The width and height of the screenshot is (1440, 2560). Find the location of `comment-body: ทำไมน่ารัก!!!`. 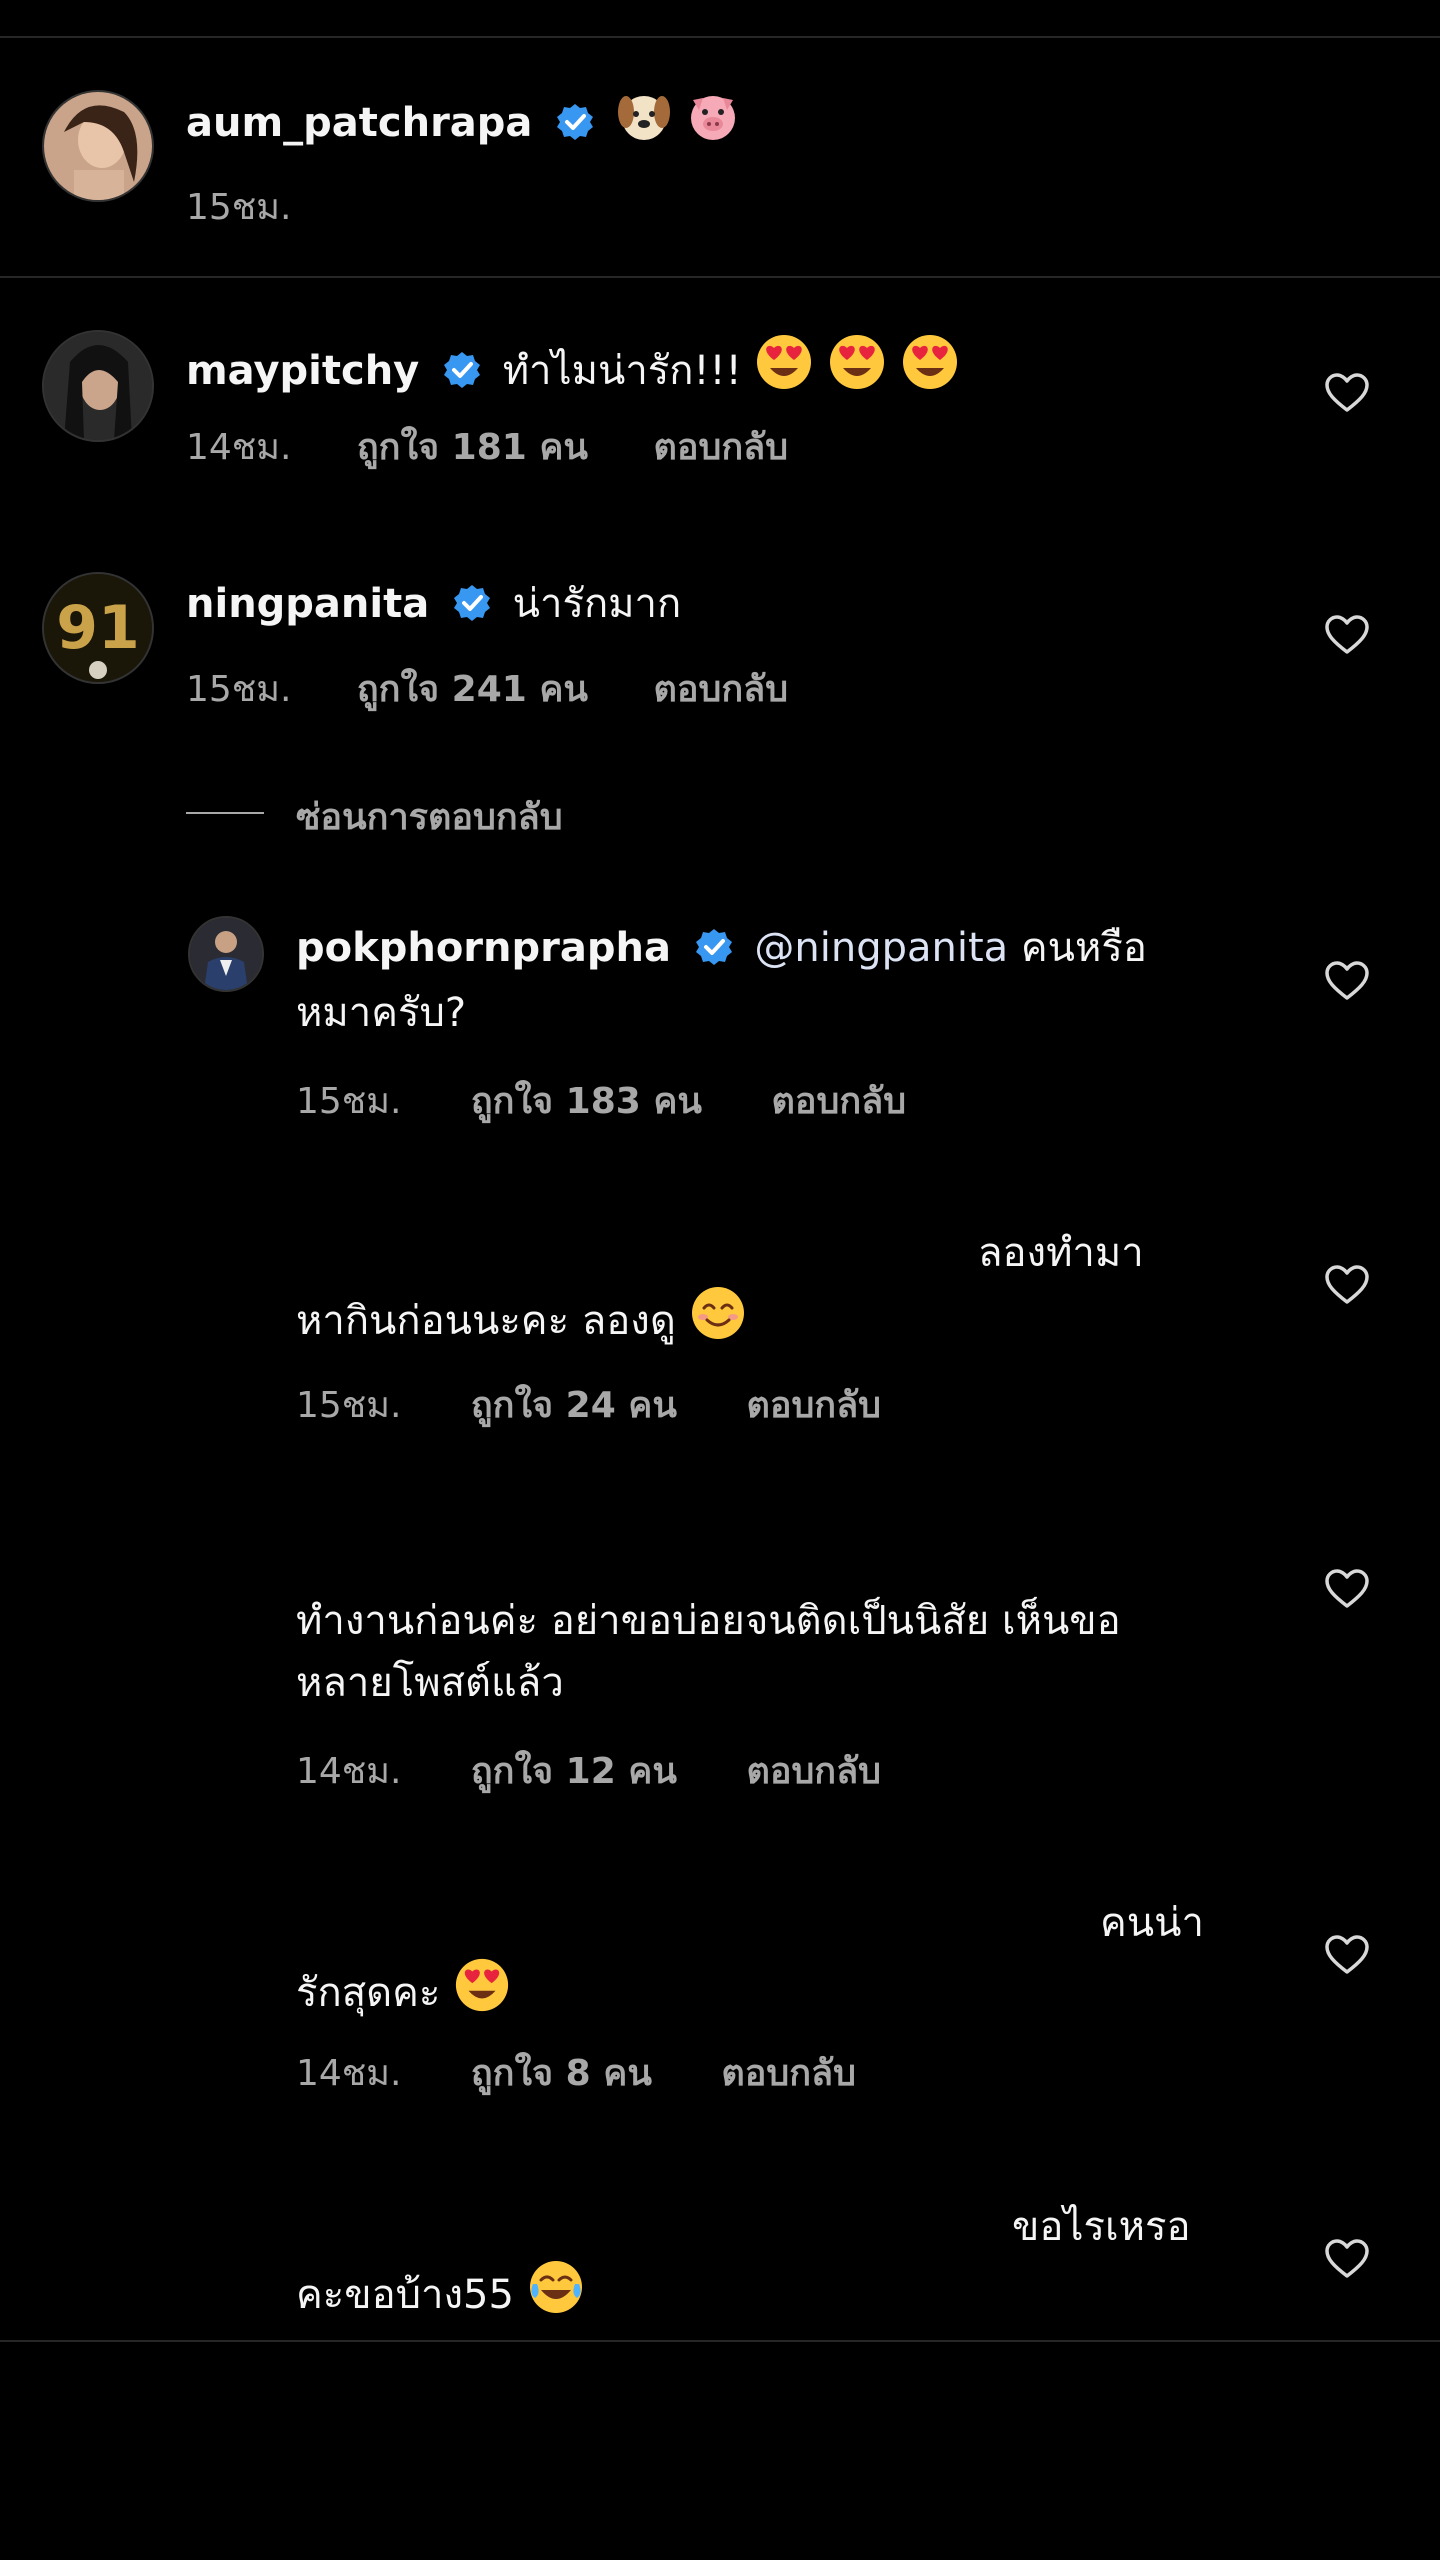

comment-body: ทำไมน่ารัก!!! is located at coordinates (622, 371).